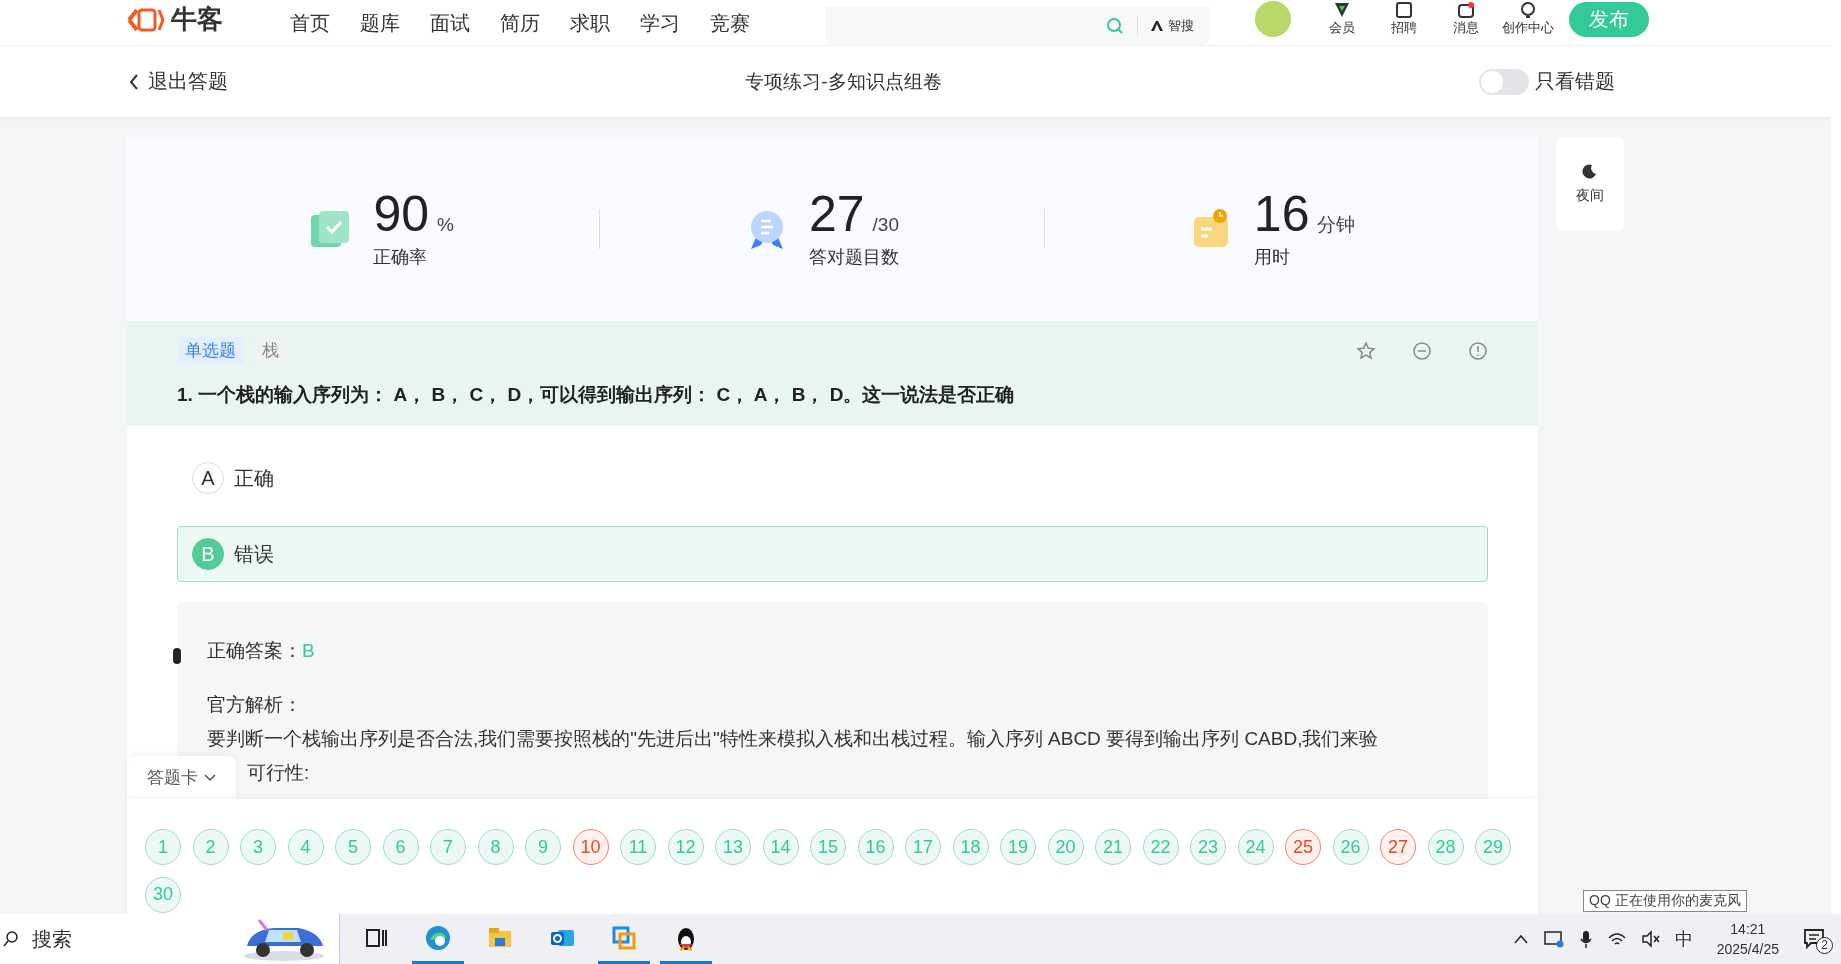 The image size is (1841, 964). What do you see at coordinates (353, 847) in the screenshot?
I see `question-number: 5` at bounding box center [353, 847].